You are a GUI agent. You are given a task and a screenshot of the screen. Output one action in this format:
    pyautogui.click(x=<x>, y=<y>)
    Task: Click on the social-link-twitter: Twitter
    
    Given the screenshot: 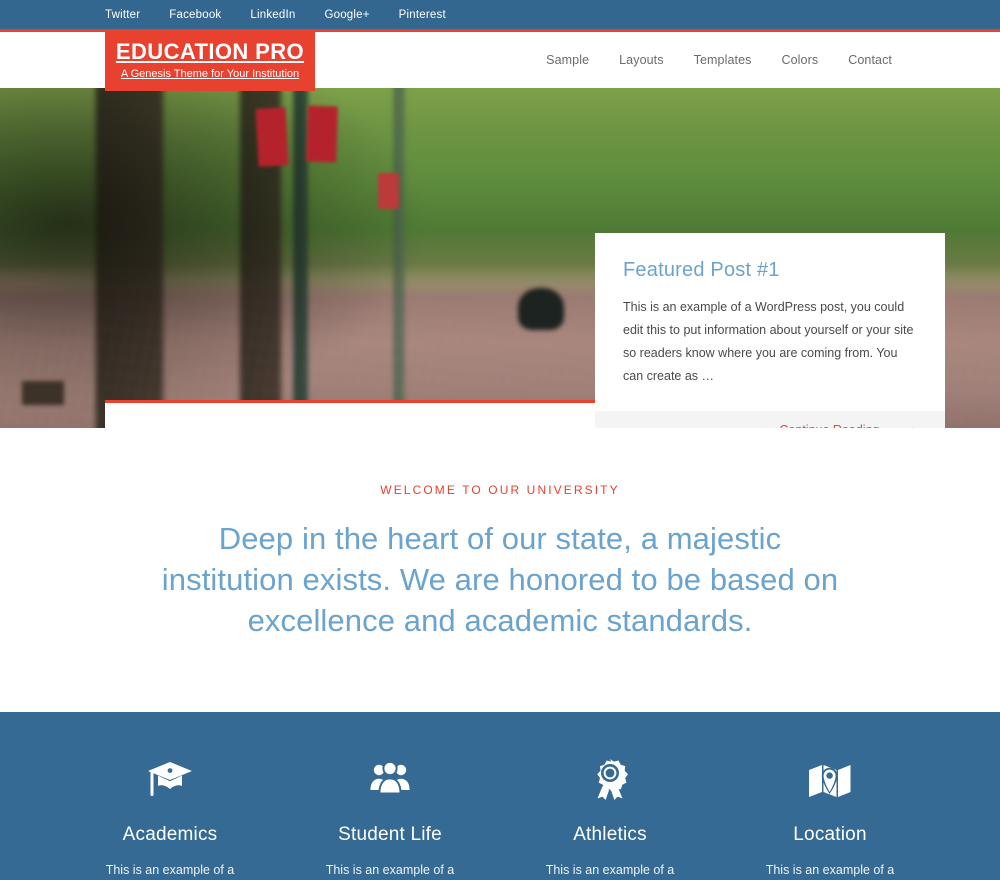 What is the action you would take?
    pyautogui.click(x=122, y=15)
    